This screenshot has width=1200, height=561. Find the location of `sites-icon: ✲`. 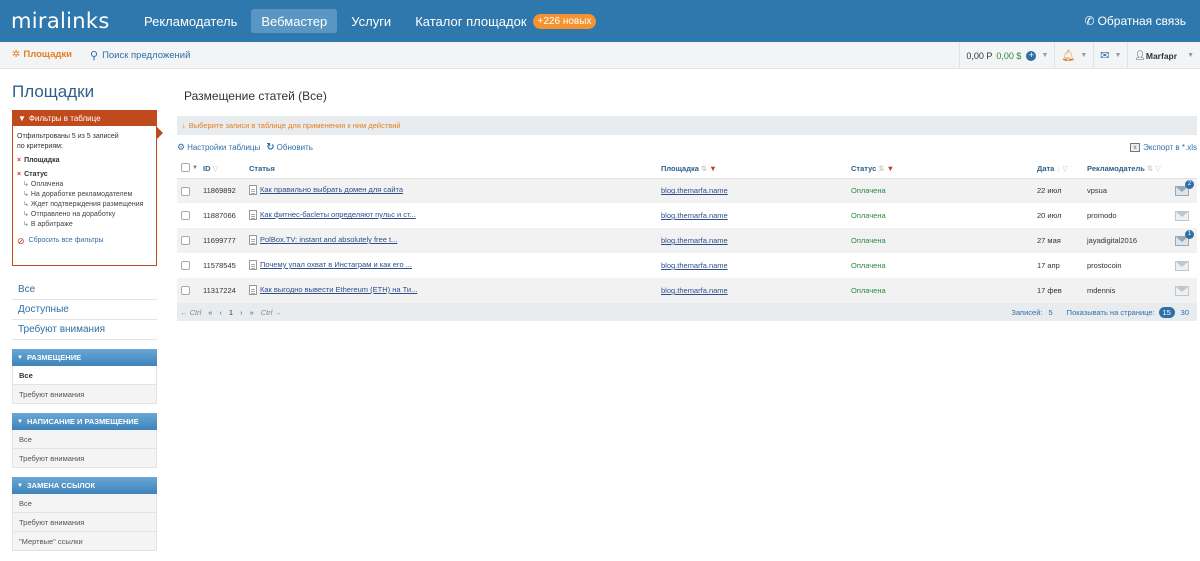

sites-icon: ✲ is located at coordinates (16, 54).